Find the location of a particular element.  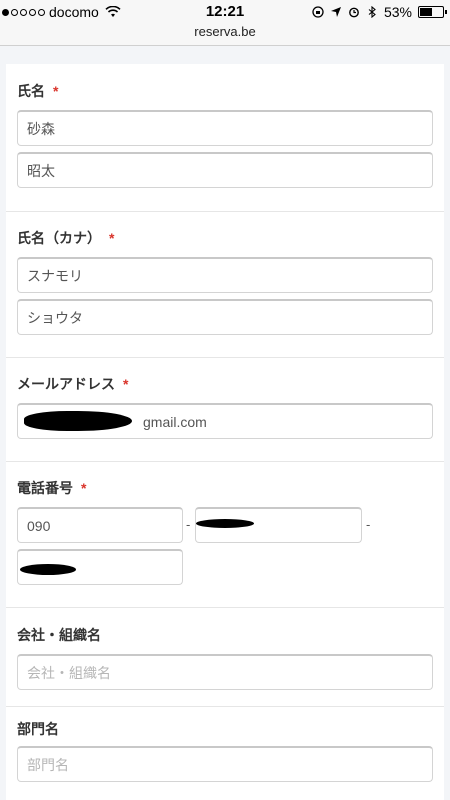

phone-label: 電話番号 * is located at coordinates (52, 488).